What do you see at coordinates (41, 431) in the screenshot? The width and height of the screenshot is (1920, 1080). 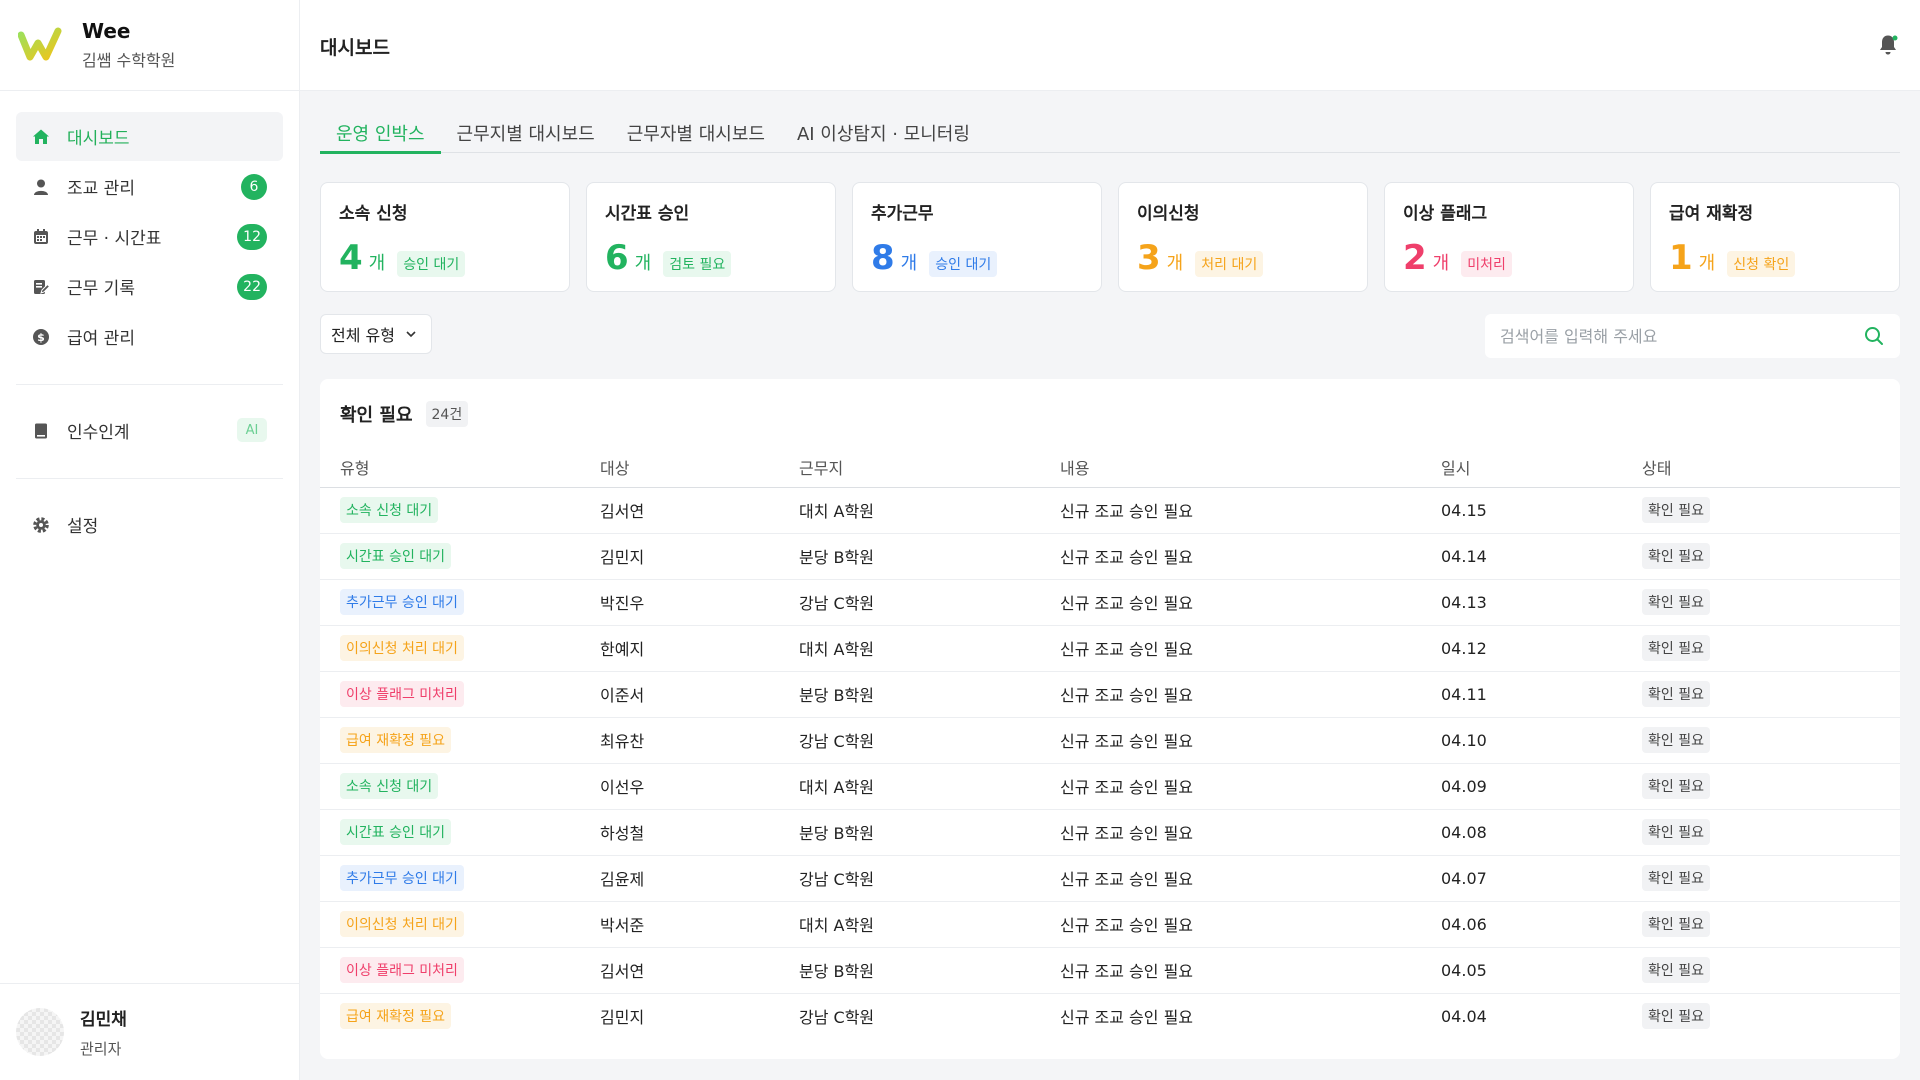 I see `book-icon` at bounding box center [41, 431].